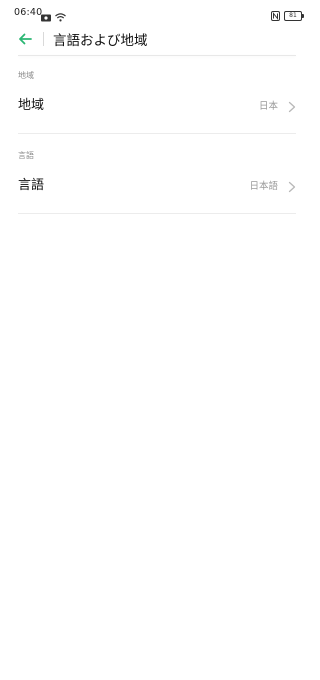 The height and width of the screenshot is (680, 320). Describe the element at coordinates (157, 55) in the screenshot. I see `header-divider` at that location.